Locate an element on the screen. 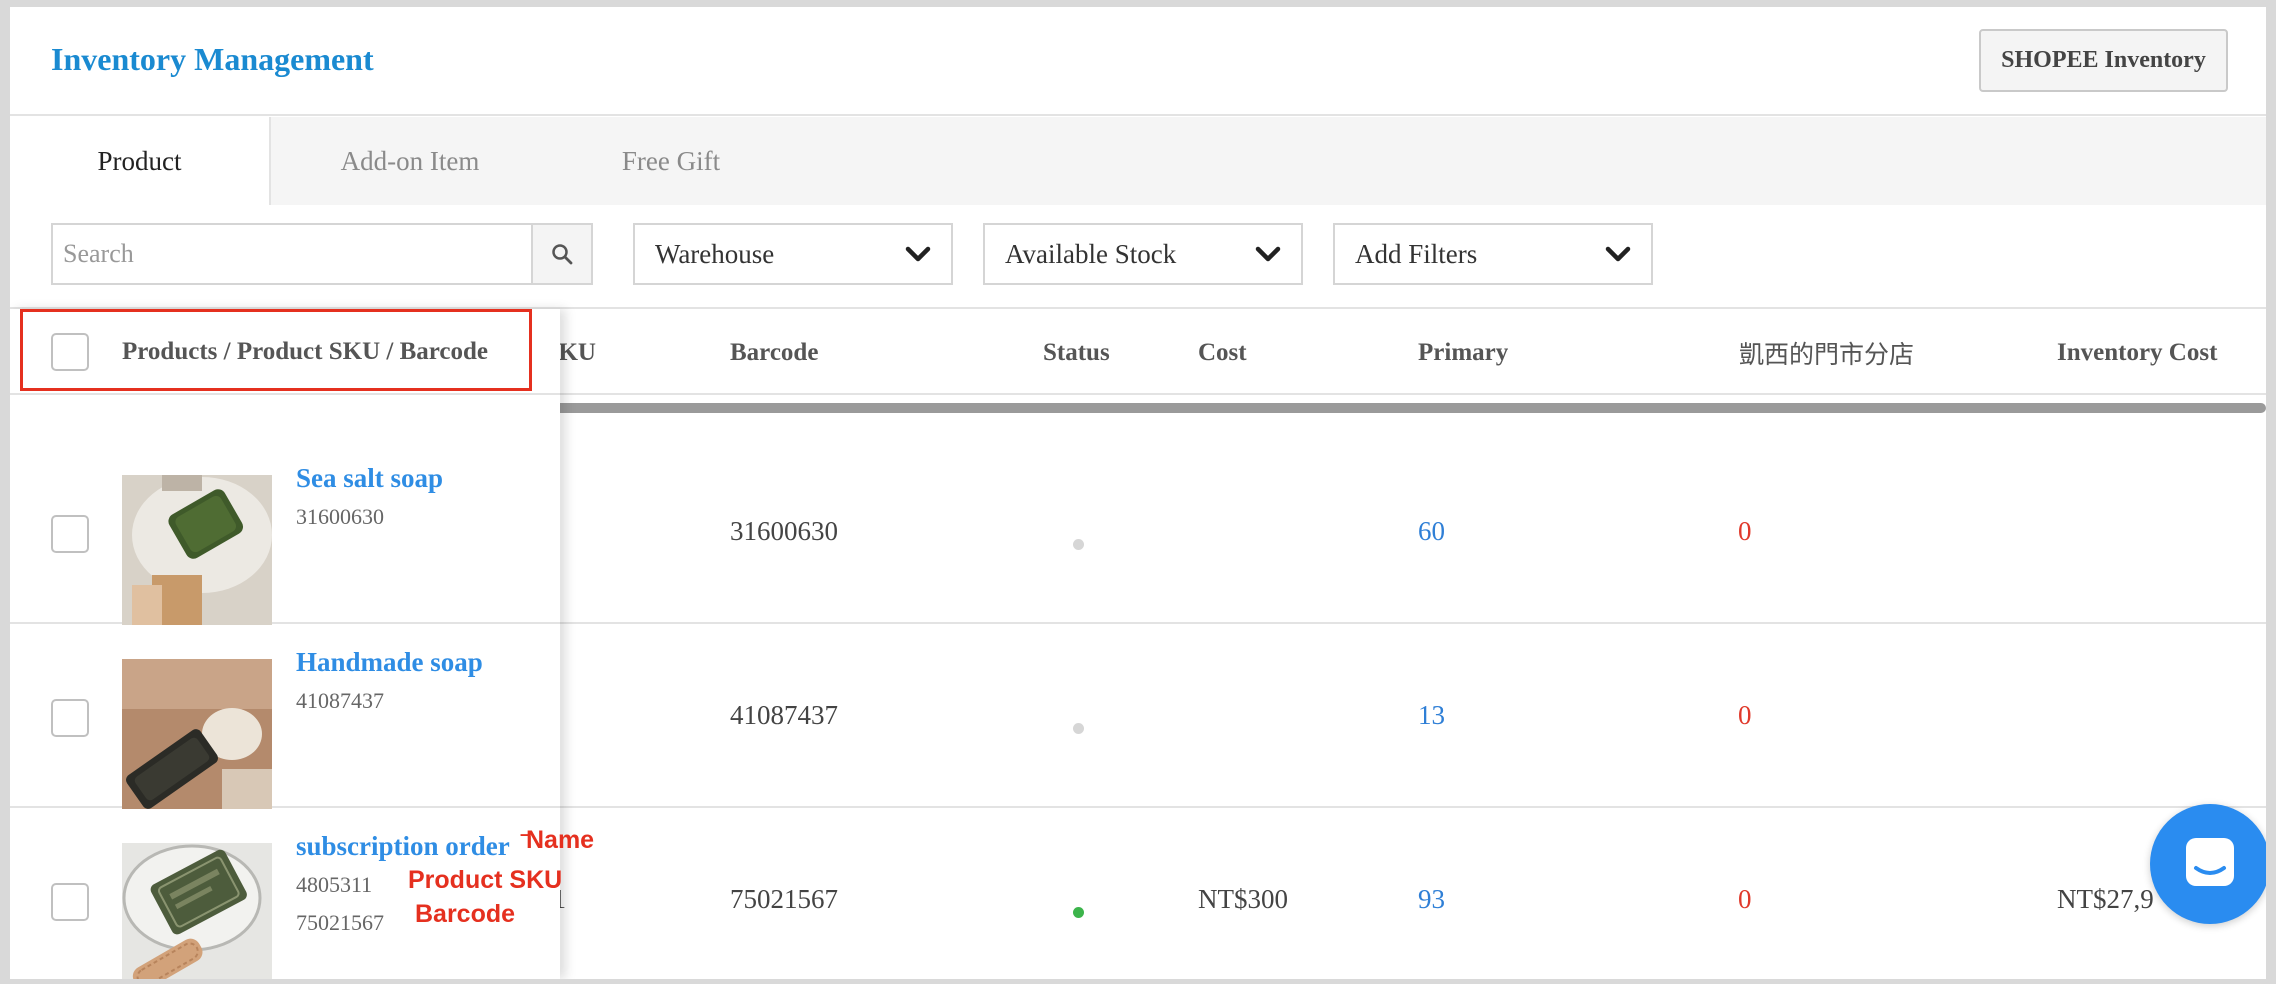 This screenshot has height=984, width=2276. available-stock-dropdown: Available Stock is located at coordinates (1143, 254).